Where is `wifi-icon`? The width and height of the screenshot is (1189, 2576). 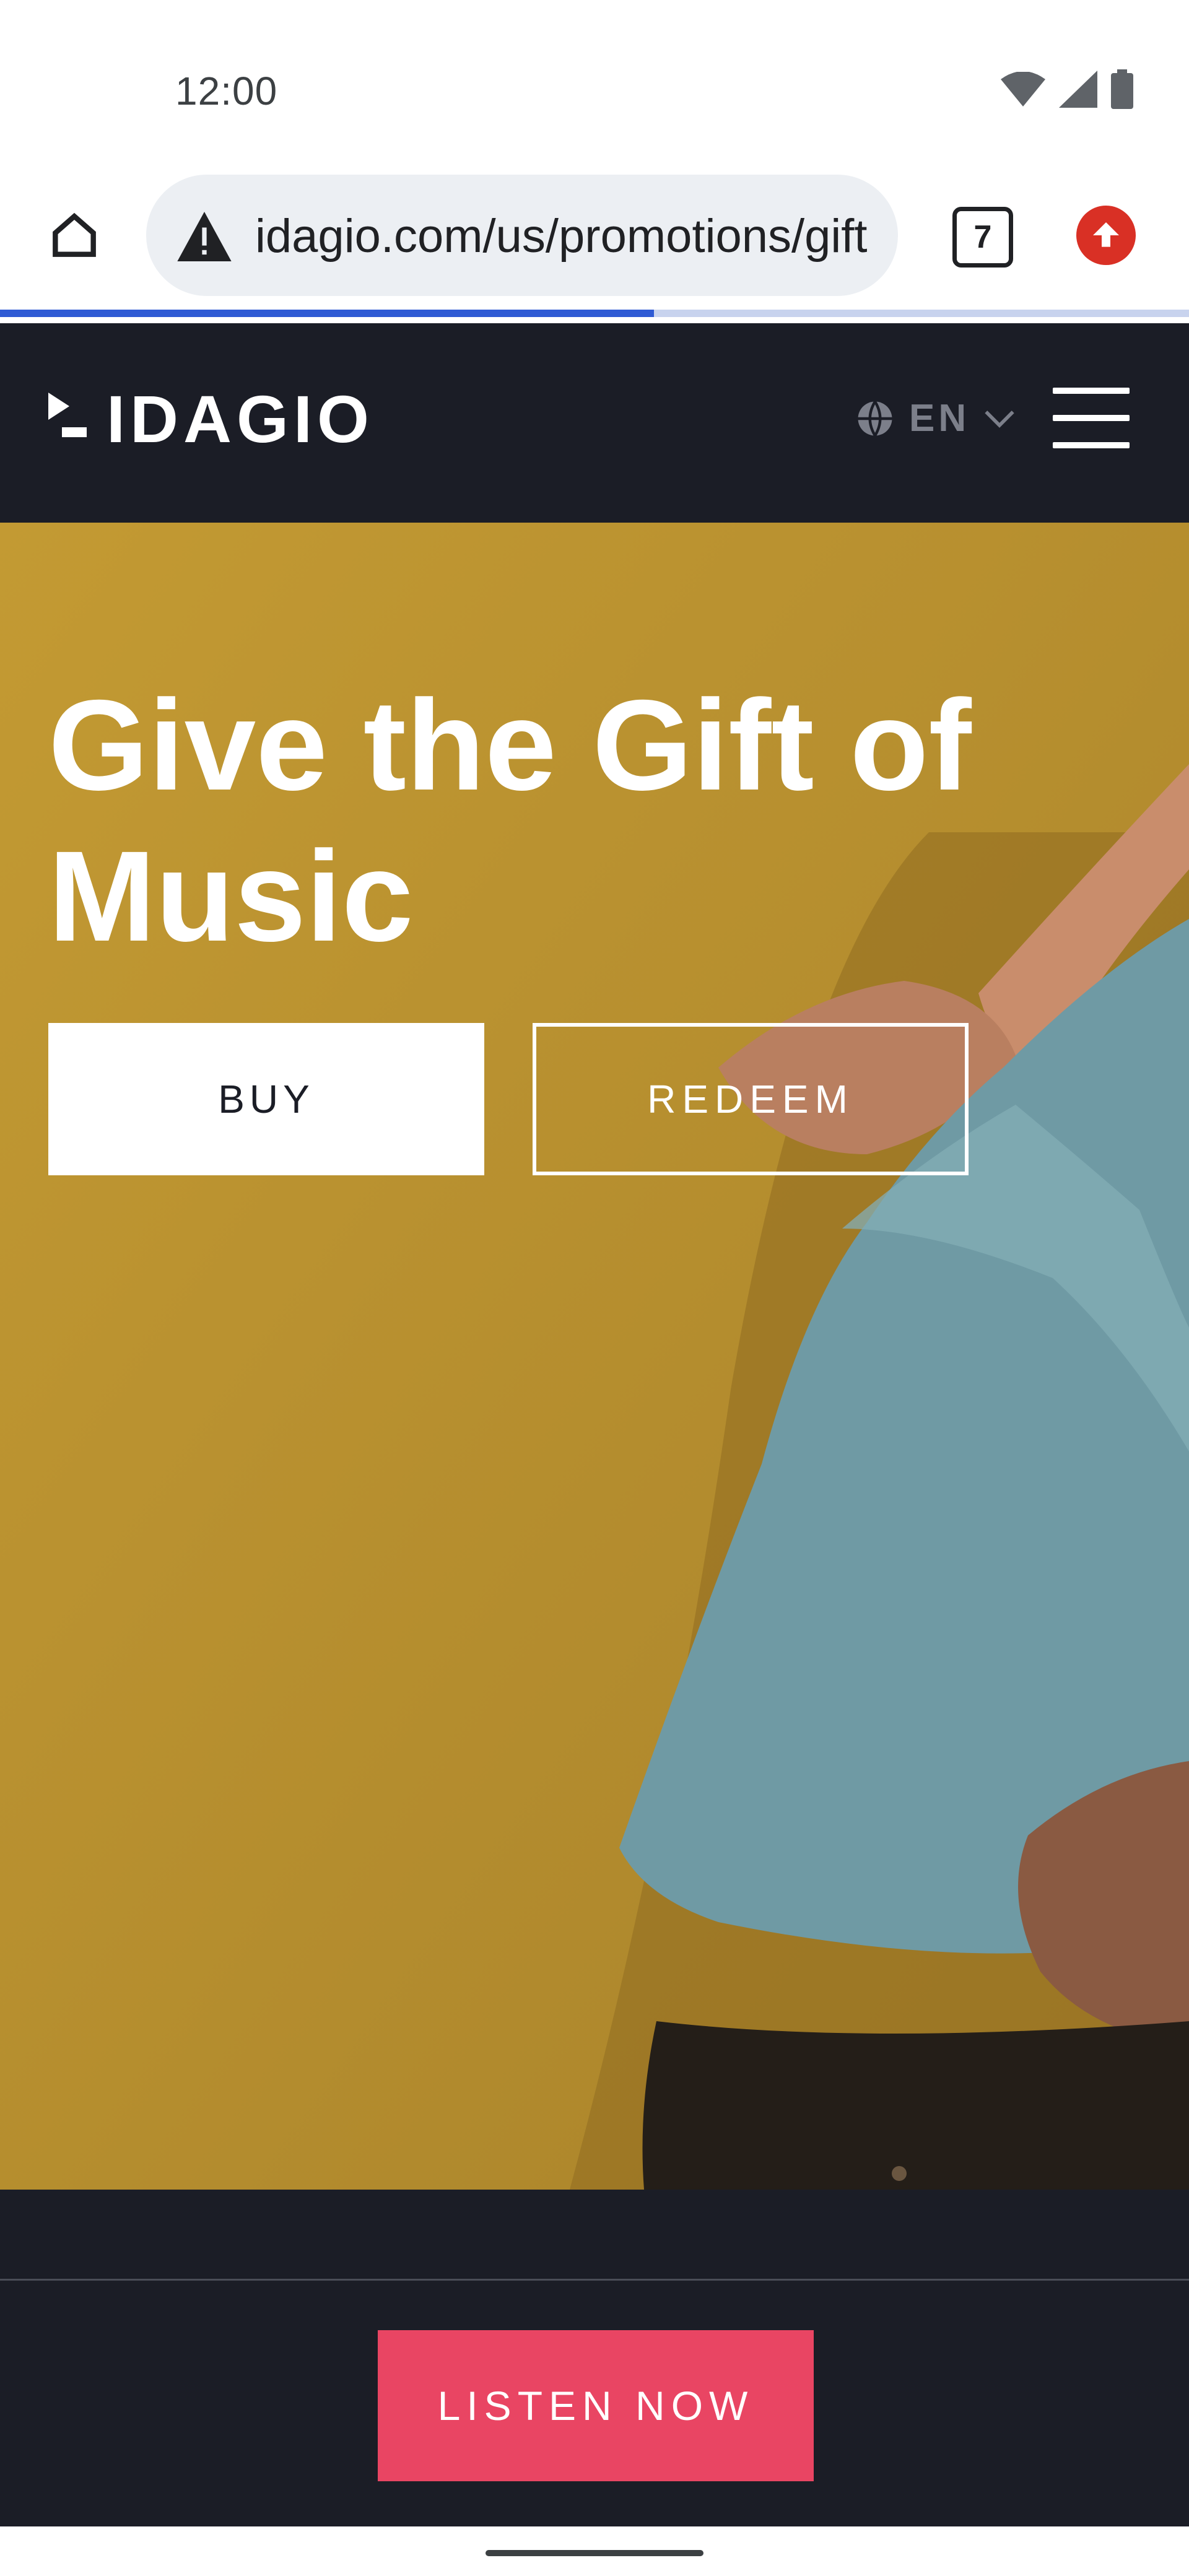 wifi-icon is located at coordinates (1023, 89).